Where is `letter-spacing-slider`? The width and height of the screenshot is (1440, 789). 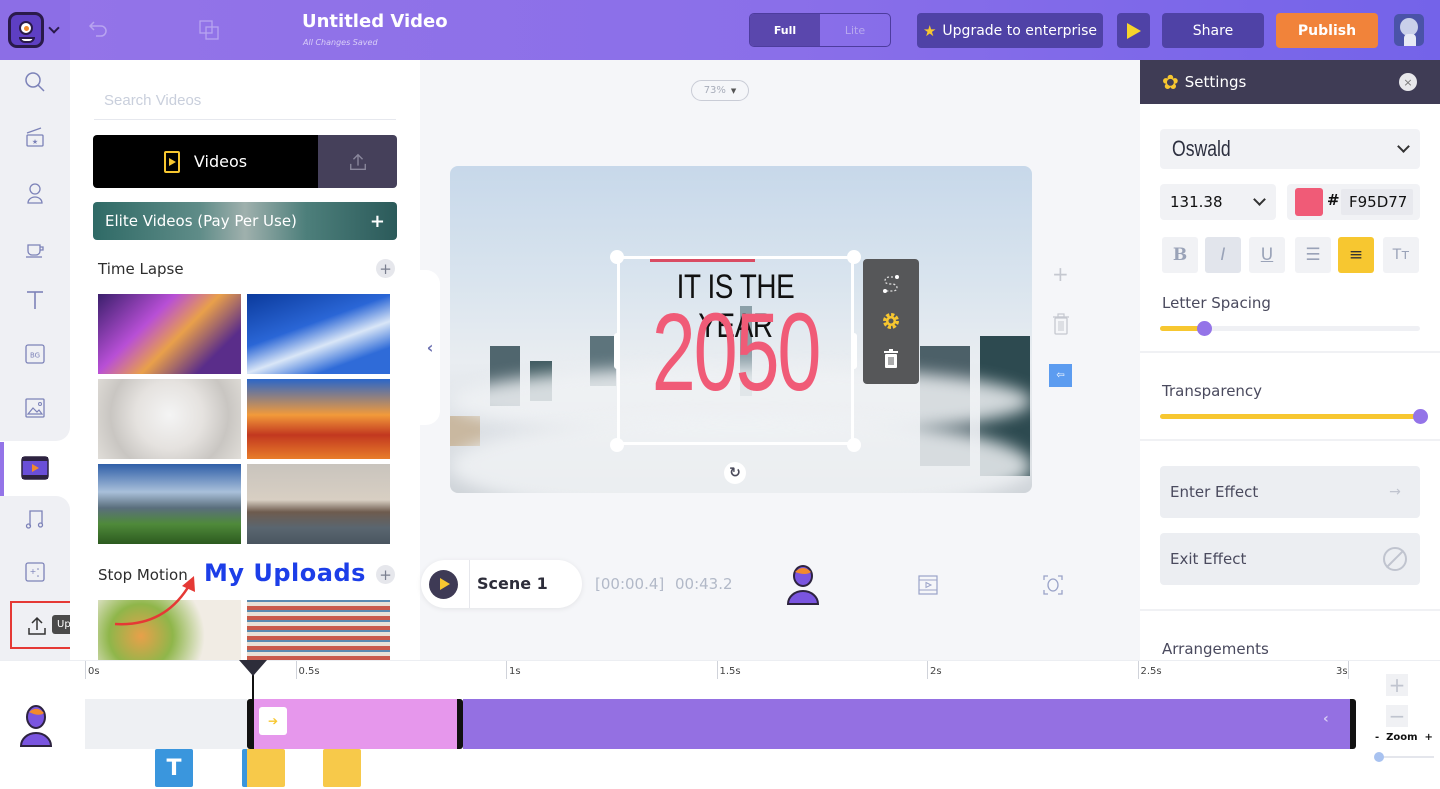 letter-spacing-slider is located at coordinates (1290, 328).